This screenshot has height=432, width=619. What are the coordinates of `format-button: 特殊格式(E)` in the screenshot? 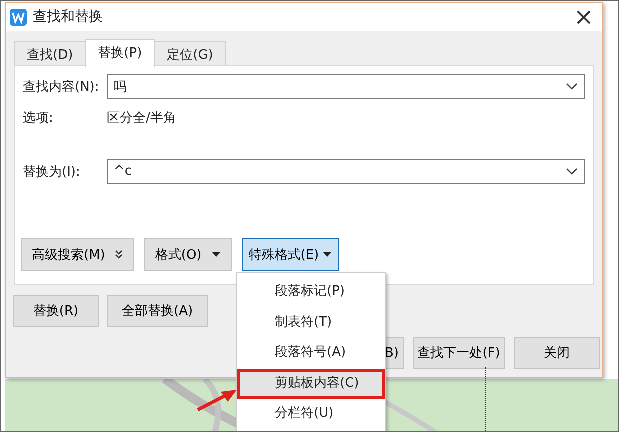 It's located at (291, 254).